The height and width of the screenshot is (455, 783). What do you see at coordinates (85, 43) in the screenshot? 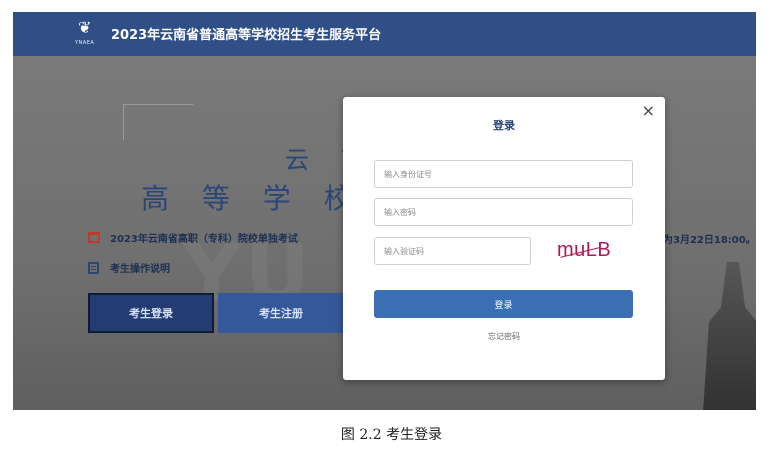
I see `logo-subtext: YNAEA` at bounding box center [85, 43].